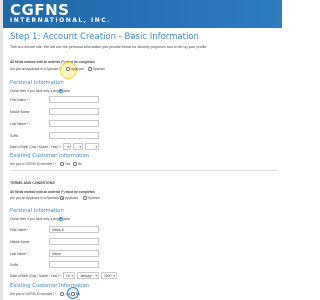  What do you see at coordinates (20, 242) in the screenshot?
I see `middle-name-label-2: Middle Name` at bounding box center [20, 242].